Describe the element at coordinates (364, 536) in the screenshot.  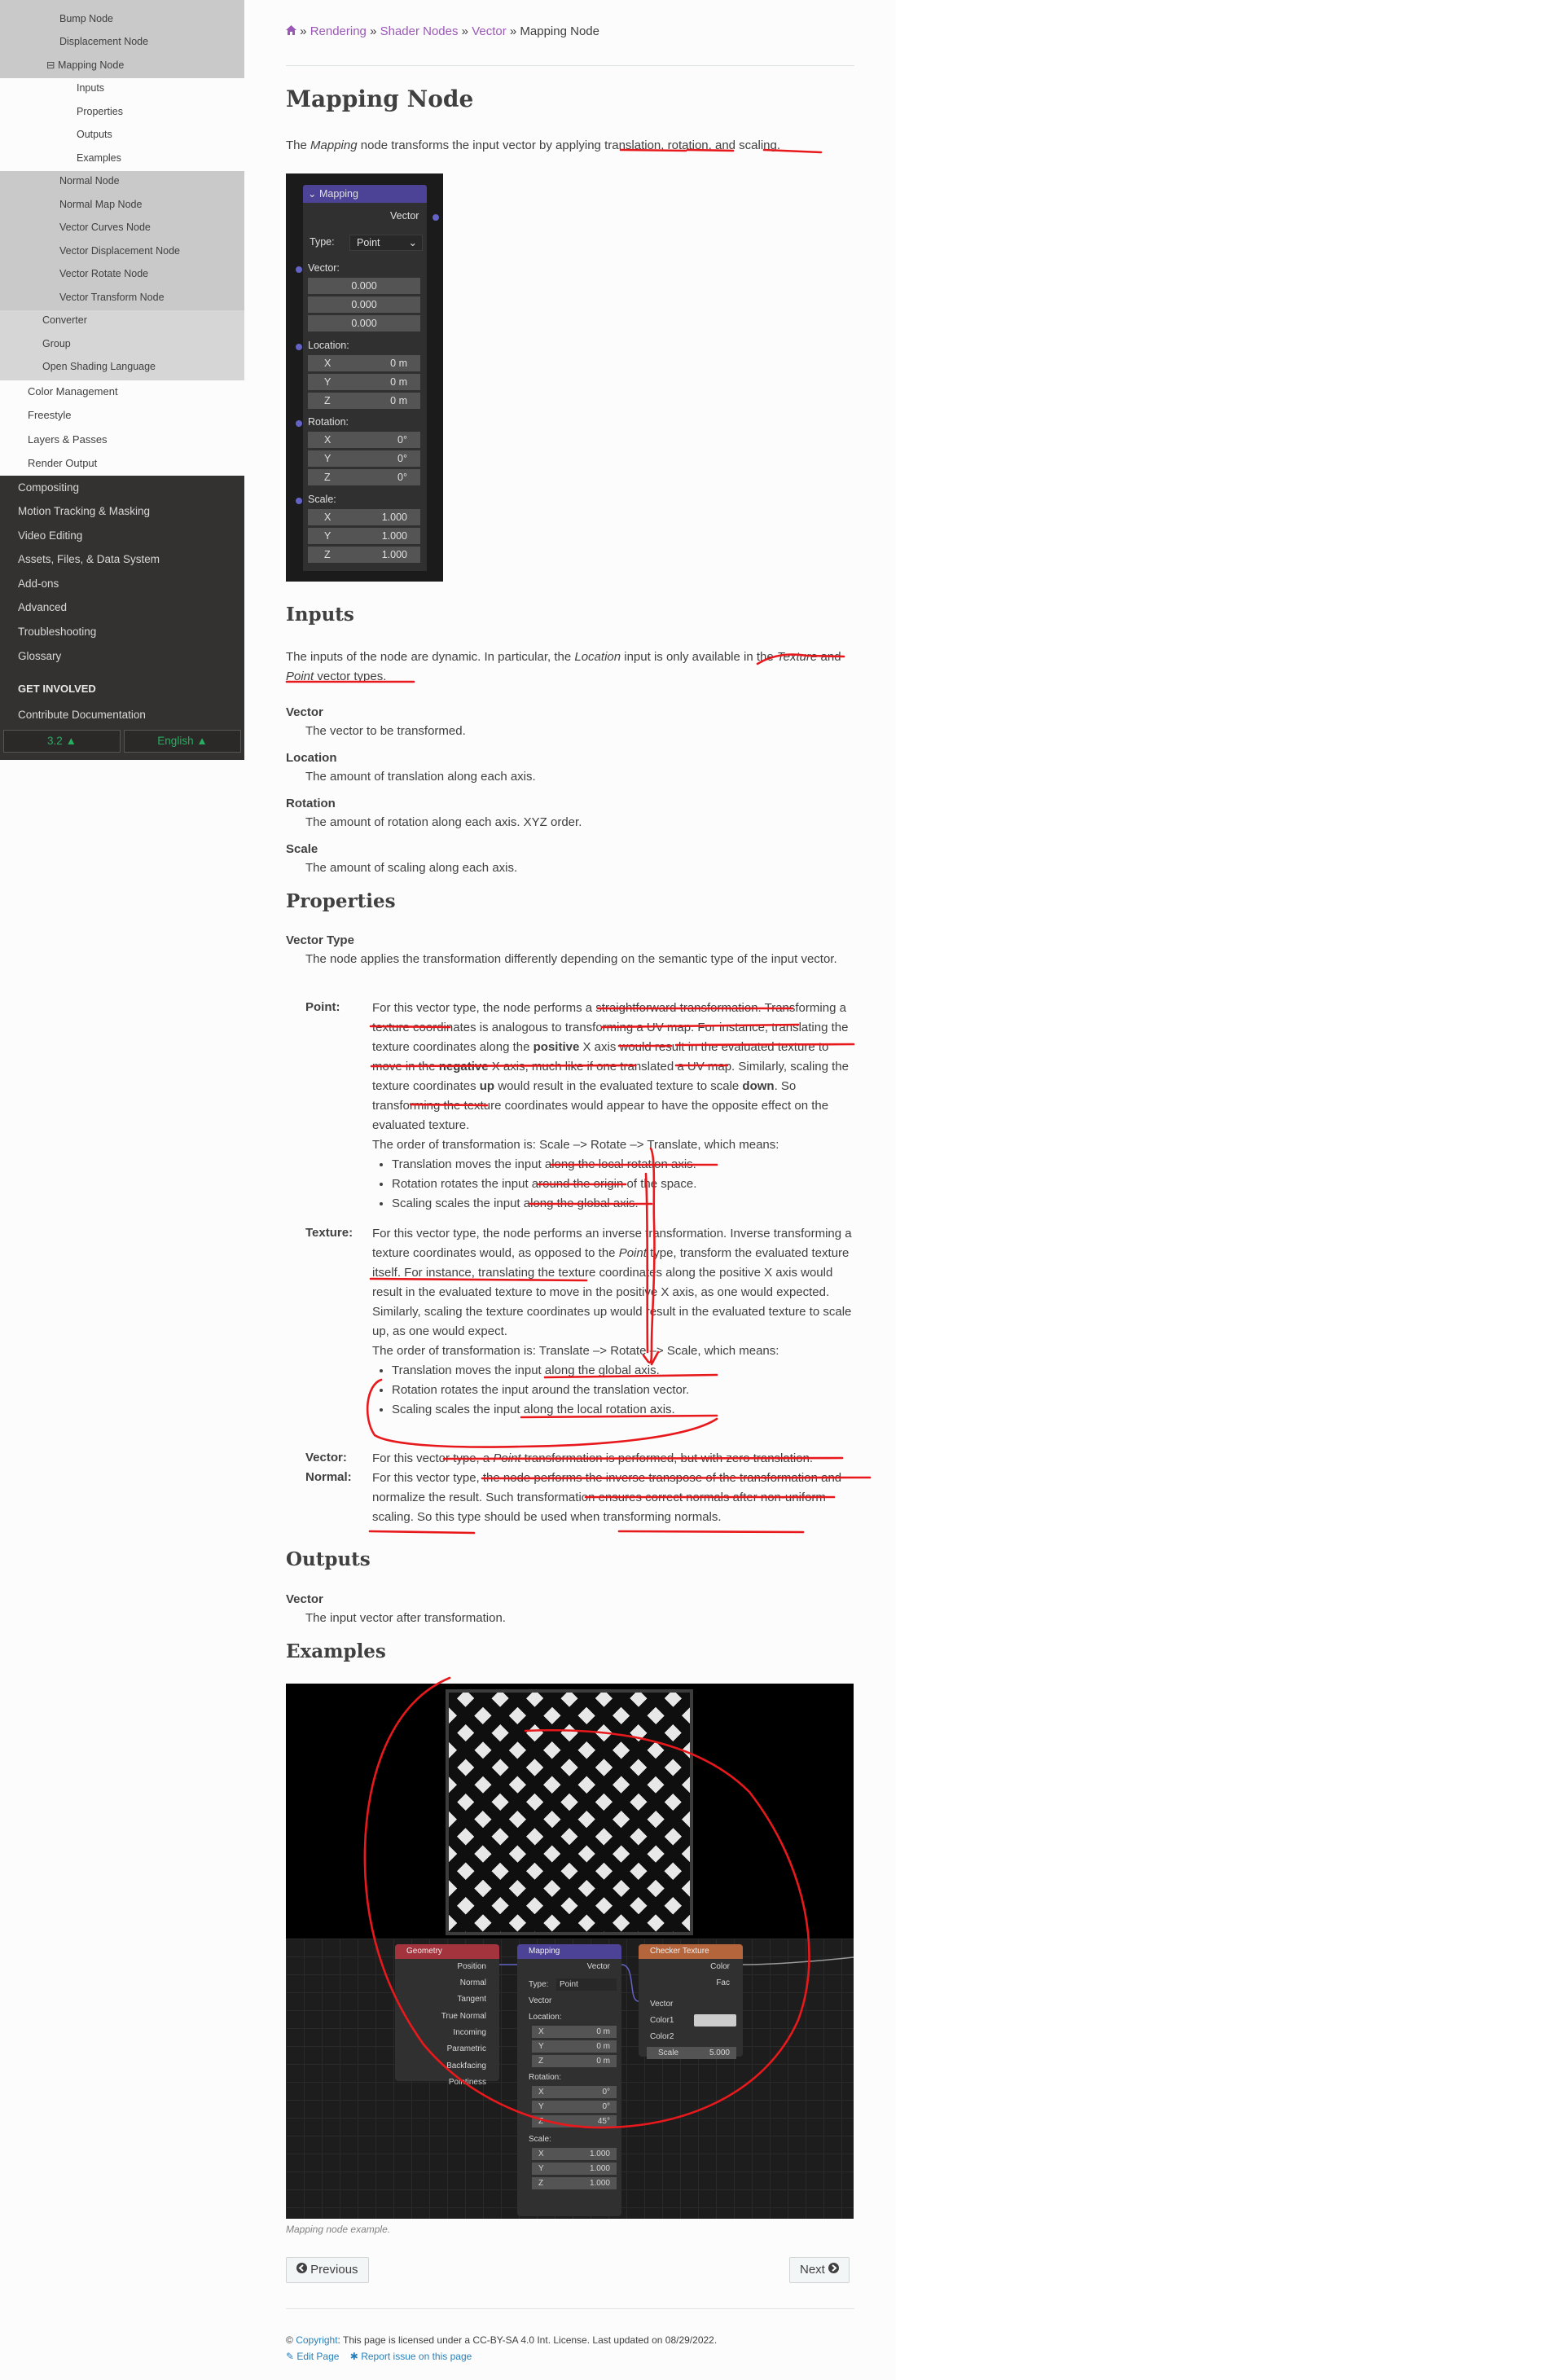
I see `scale-y-field: Y 1.000` at that location.